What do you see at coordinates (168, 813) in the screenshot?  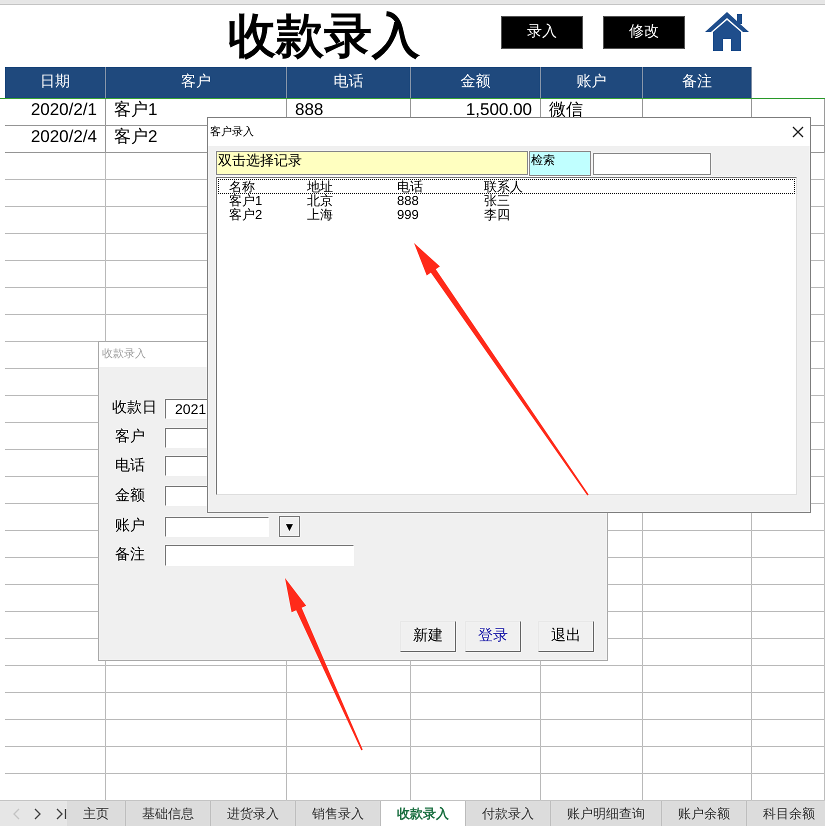 I see `sheet-tab: 基础信息` at bounding box center [168, 813].